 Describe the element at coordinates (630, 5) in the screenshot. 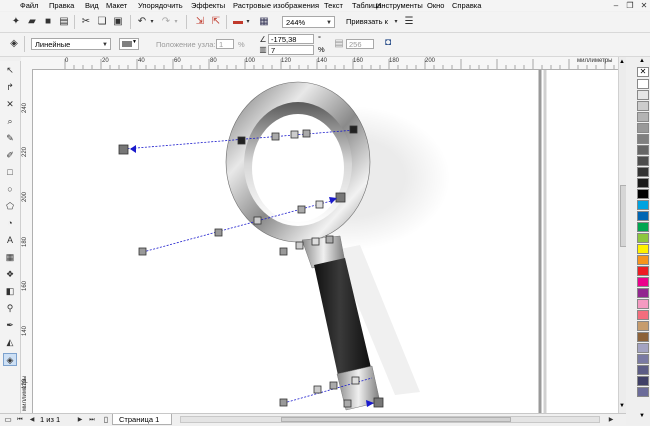

I see `restore-icon: ❐` at that location.